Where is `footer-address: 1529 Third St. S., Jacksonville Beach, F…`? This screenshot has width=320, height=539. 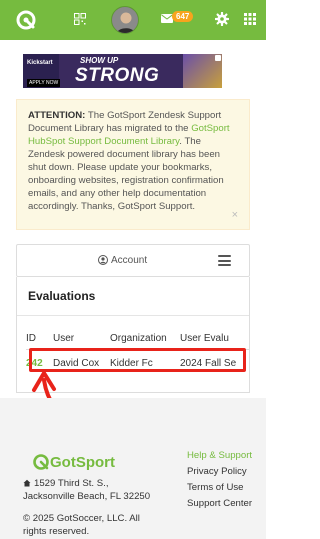 footer-address: 1529 Third St. S., Jacksonville Beach, F… is located at coordinates (90, 490).